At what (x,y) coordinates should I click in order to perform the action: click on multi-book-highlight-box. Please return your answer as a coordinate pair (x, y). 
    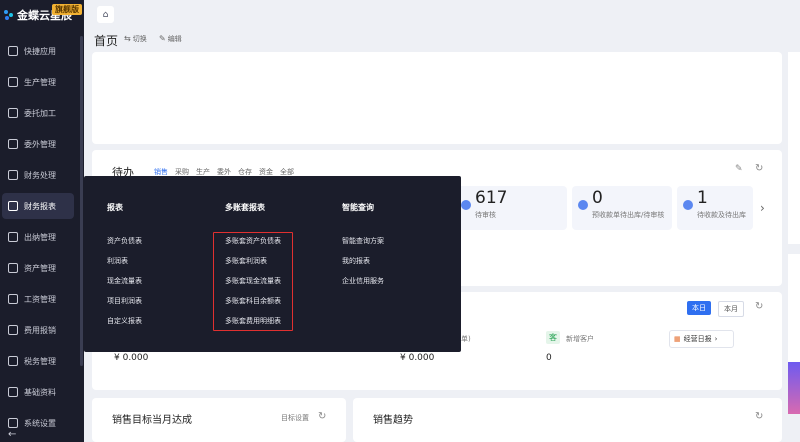
    Looking at the image, I should click on (253, 281).